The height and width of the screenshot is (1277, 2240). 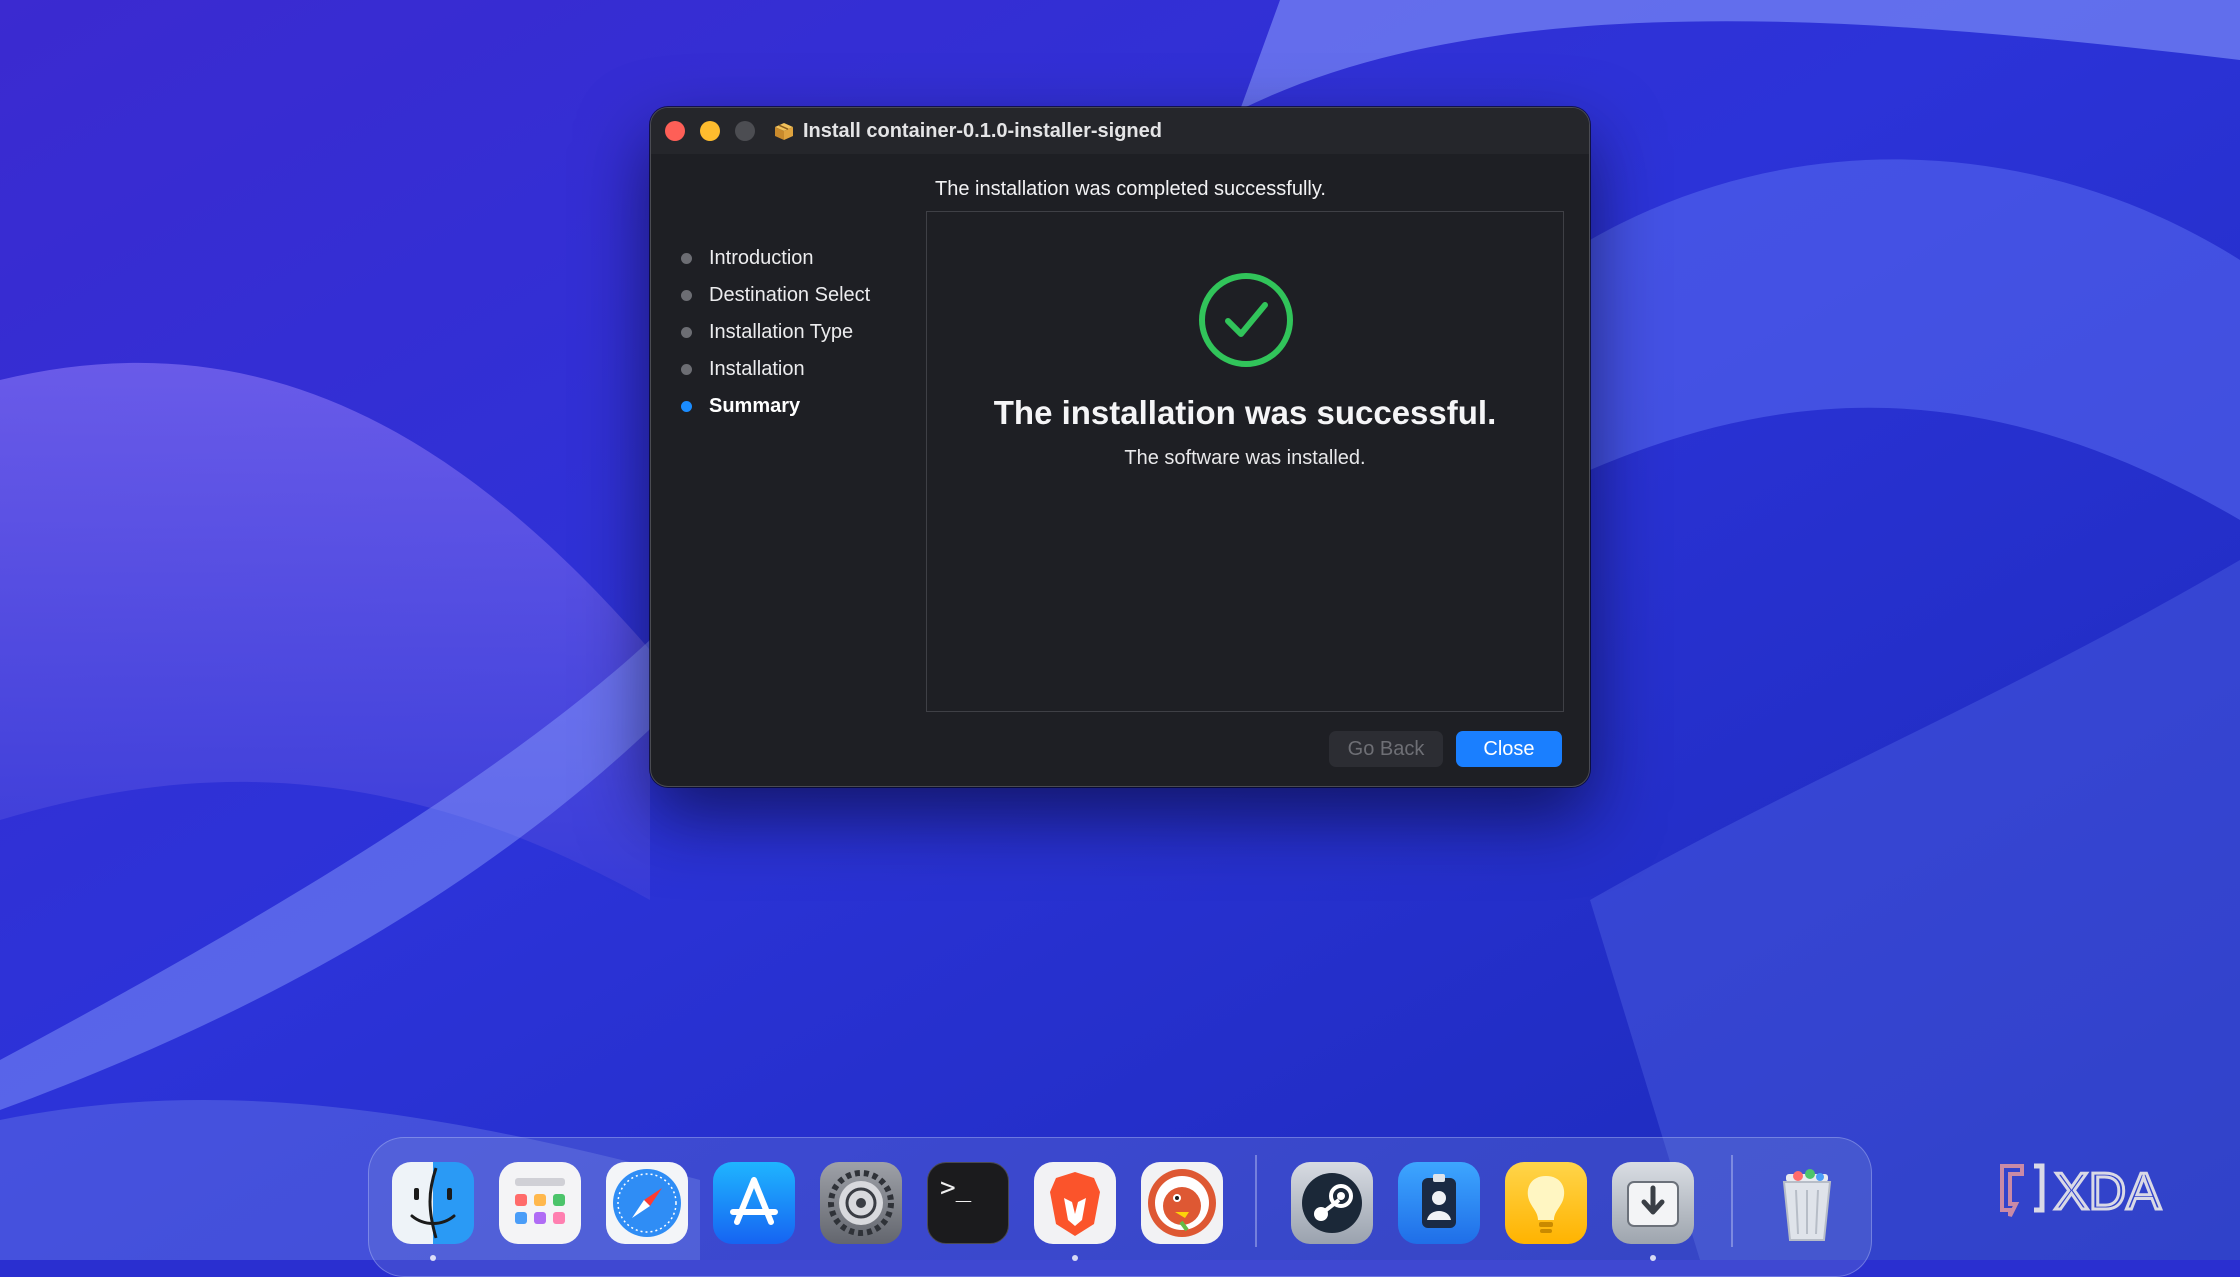 I want to click on xda-logo-icon: XDA, so click(x=2081, y=1192).